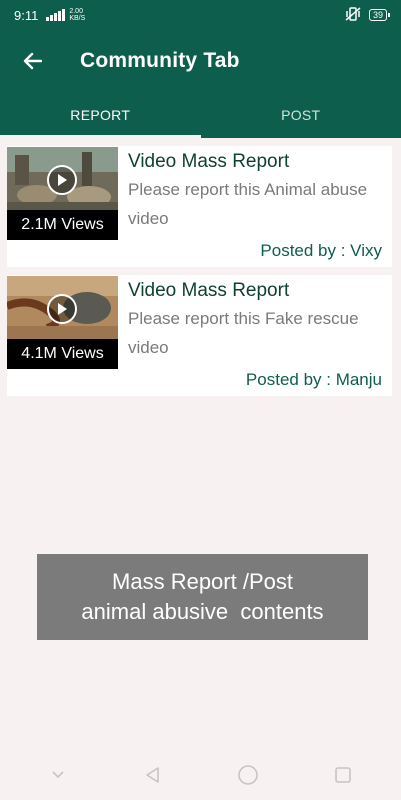 This screenshot has height=800, width=401. Describe the element at coordinates (153, 775) in the screenshot. I see `back-triangle-icon` at that location.